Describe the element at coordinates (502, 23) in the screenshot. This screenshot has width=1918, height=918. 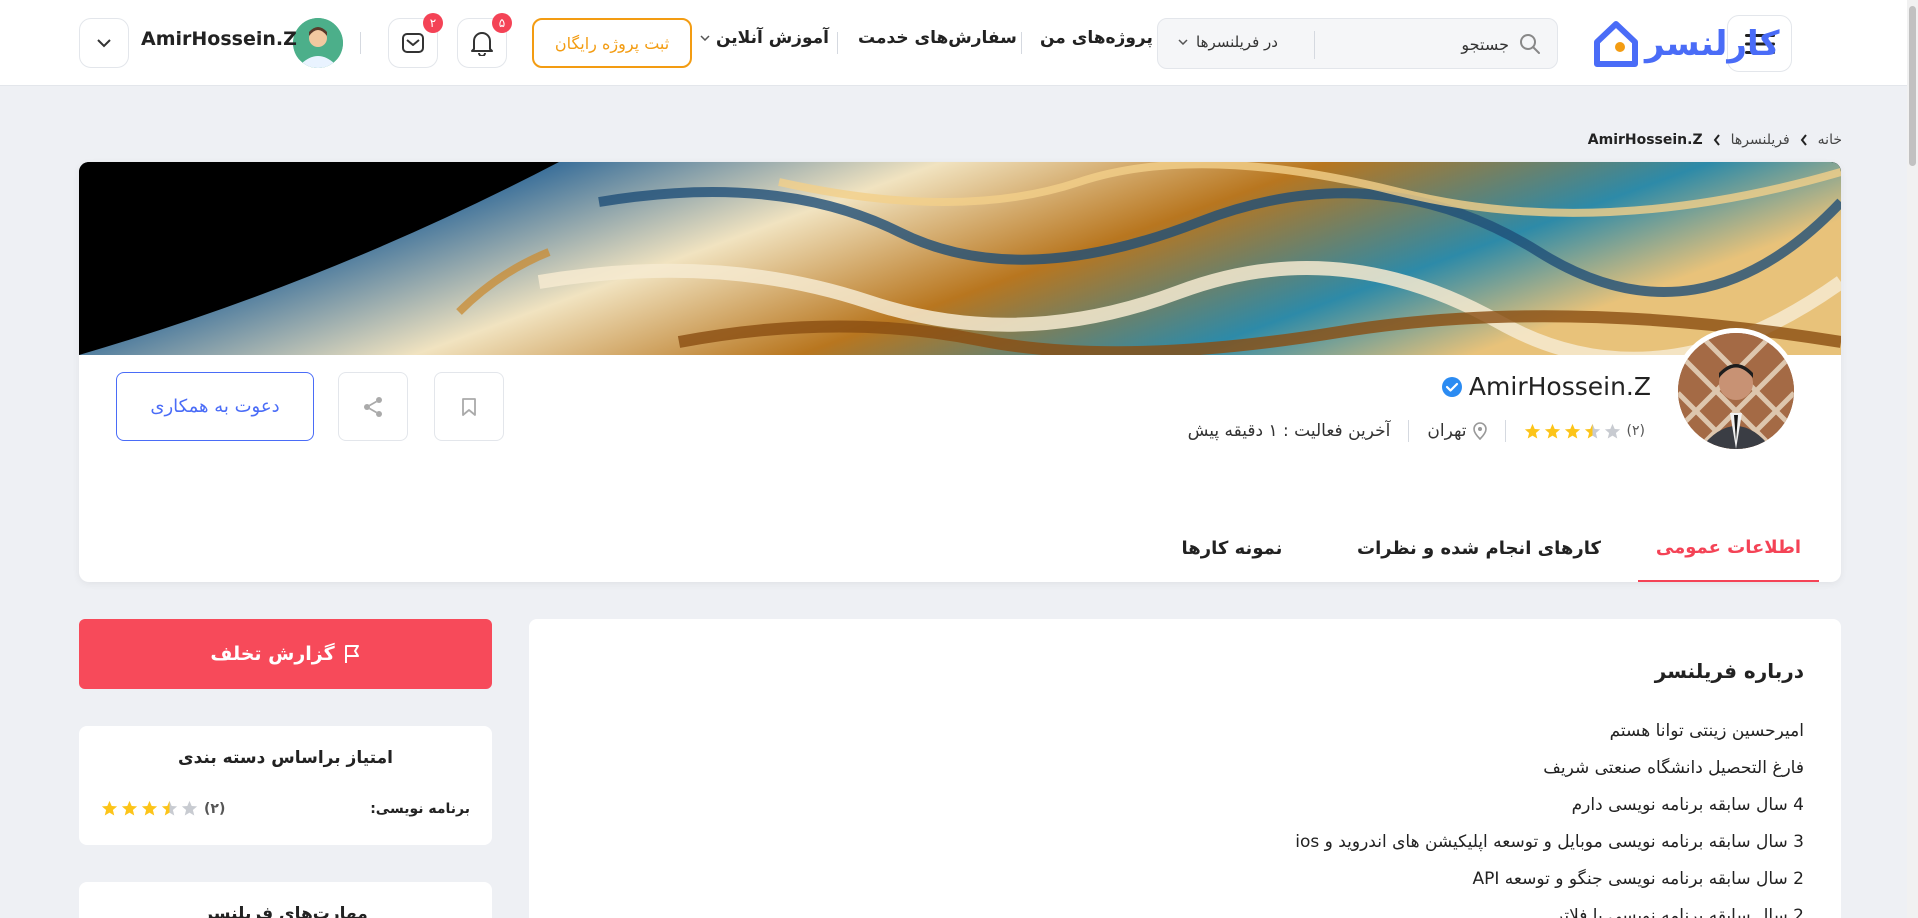
I see `notifications-badge: ۵` at that location.